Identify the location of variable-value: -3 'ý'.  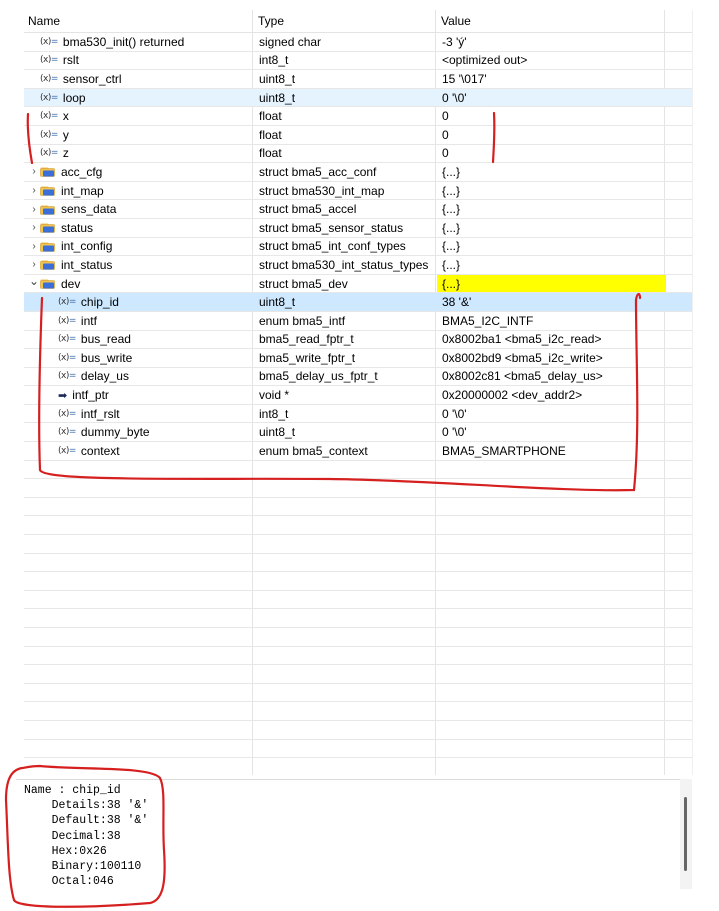
(564, 42).